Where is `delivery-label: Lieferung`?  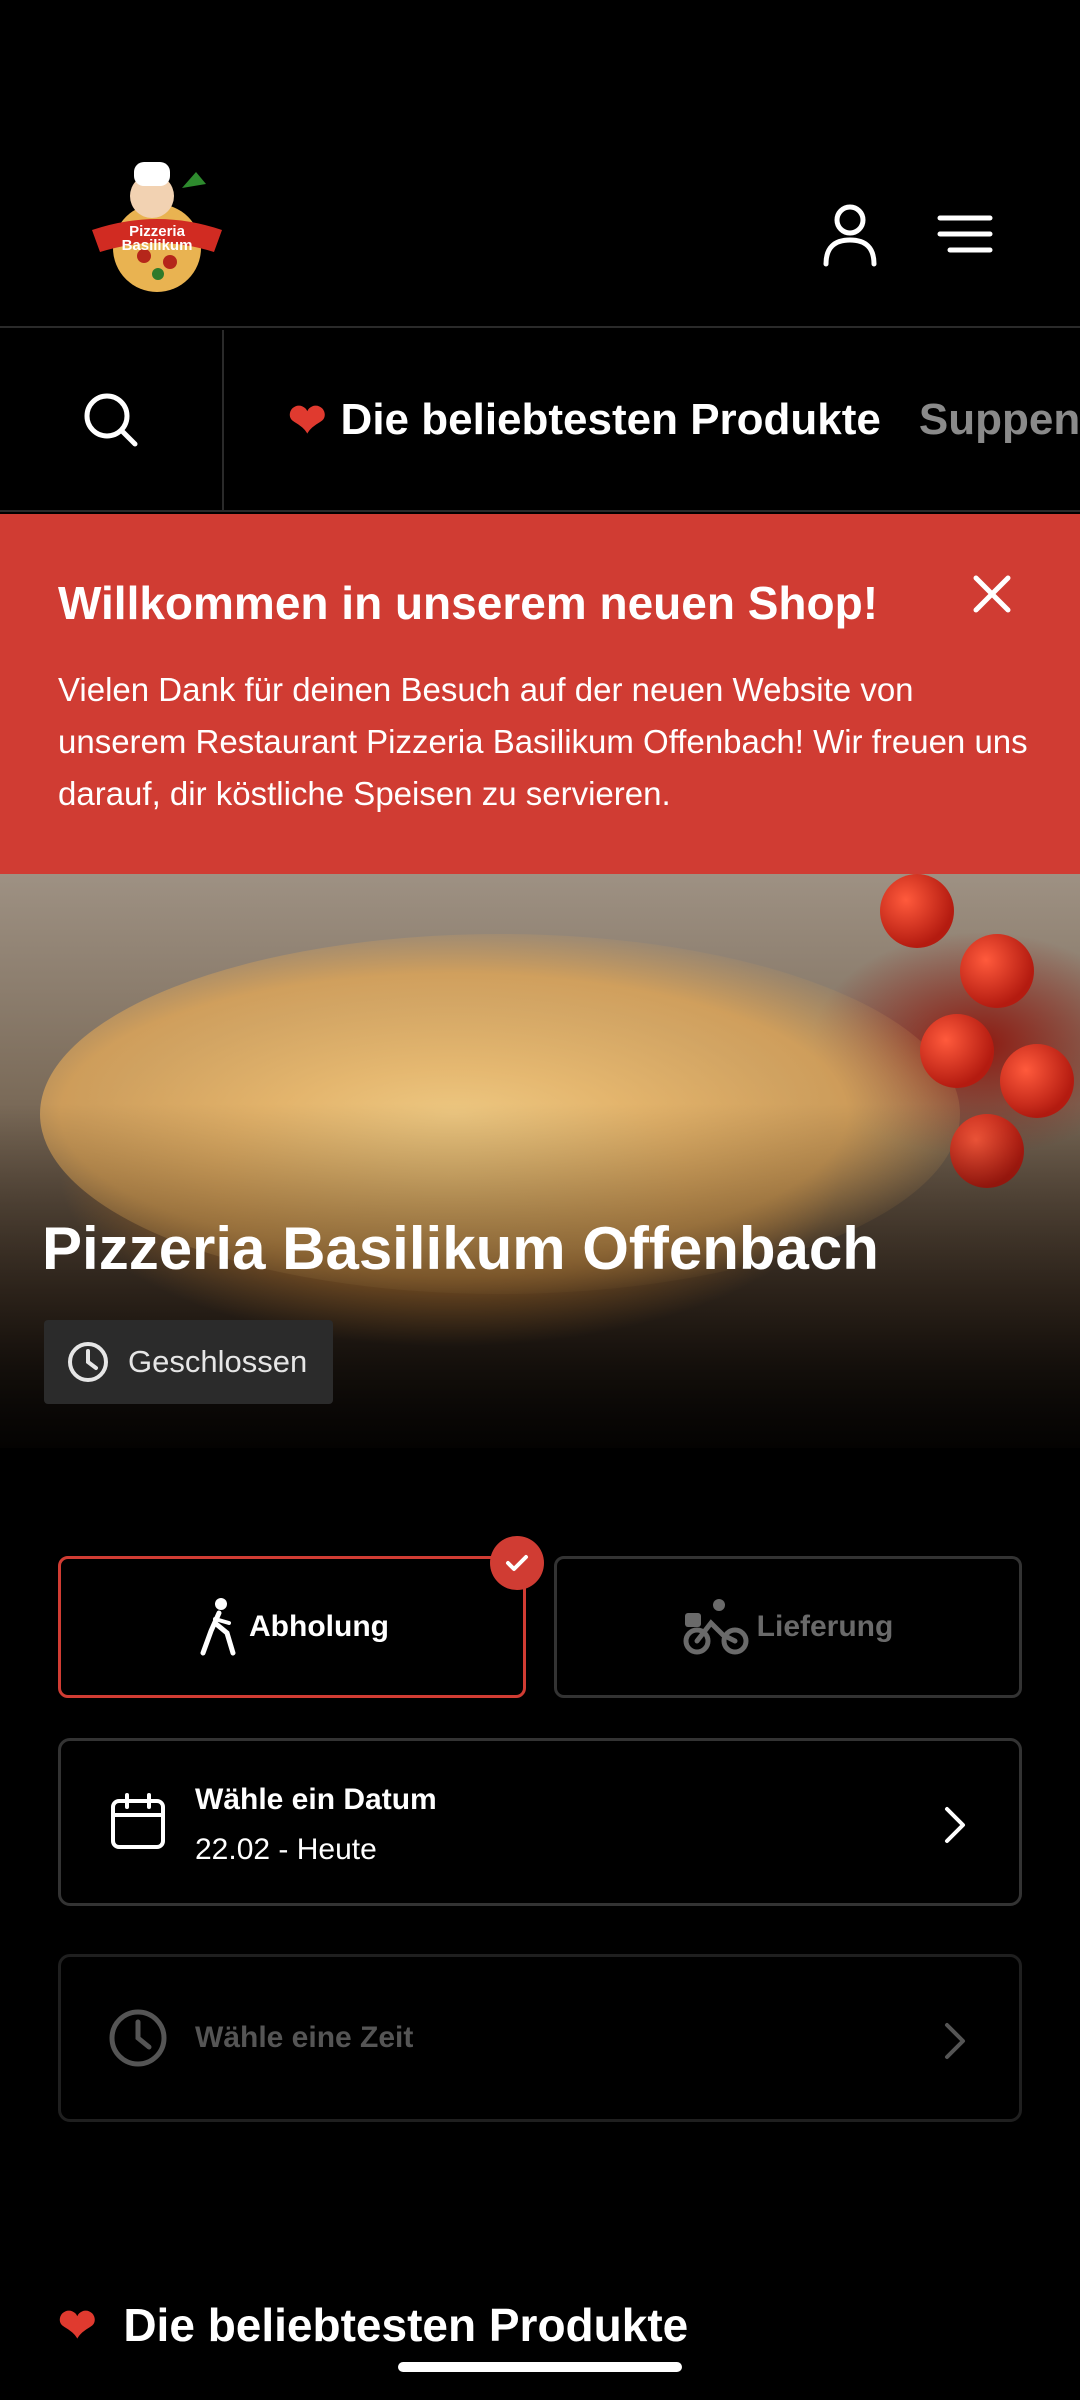
delivery-label: Lieferung is located at coordinates (825, 1626).